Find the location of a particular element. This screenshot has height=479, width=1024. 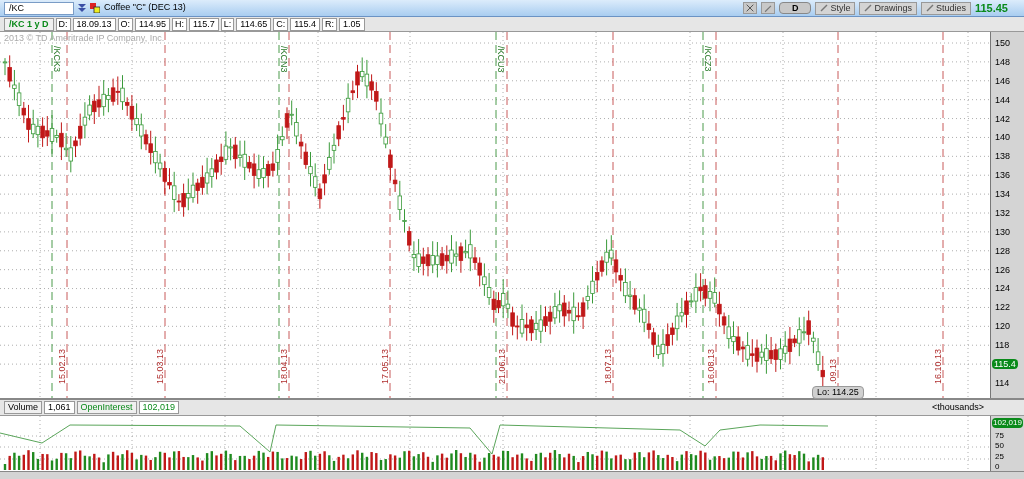

study-label: Volume is located at coordinates (23, 407).